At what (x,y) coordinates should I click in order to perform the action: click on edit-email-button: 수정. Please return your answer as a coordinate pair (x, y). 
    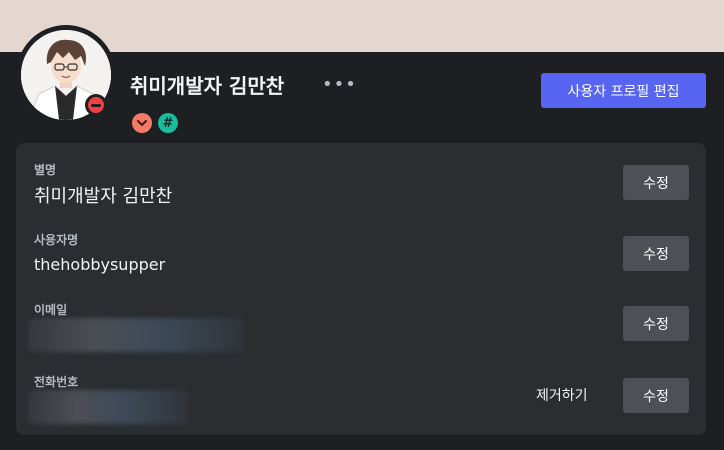
    Looking at the image, I should click on (656, 323).